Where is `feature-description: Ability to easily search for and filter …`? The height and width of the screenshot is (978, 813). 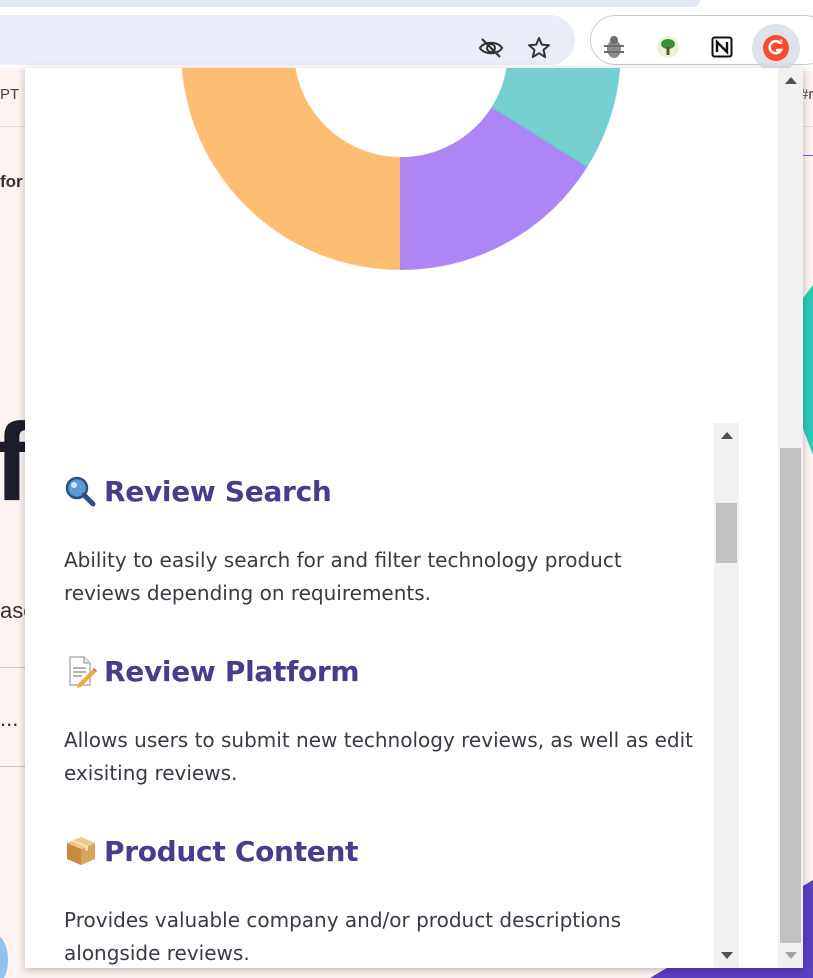
feature-description: Ability to easily search for and filter … is located at coordinates (343, 576).